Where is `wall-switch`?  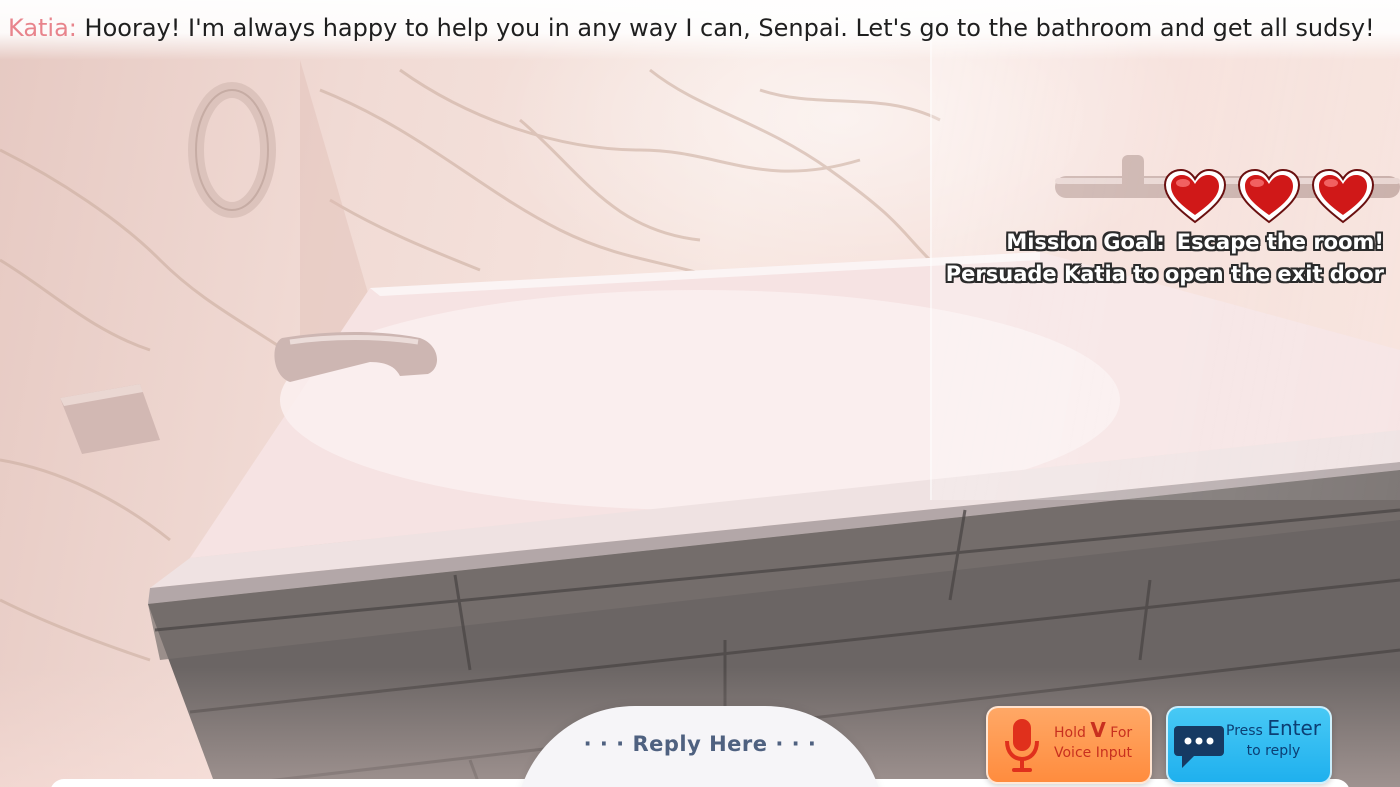
wall-switch is located at coordinates (110, 419).